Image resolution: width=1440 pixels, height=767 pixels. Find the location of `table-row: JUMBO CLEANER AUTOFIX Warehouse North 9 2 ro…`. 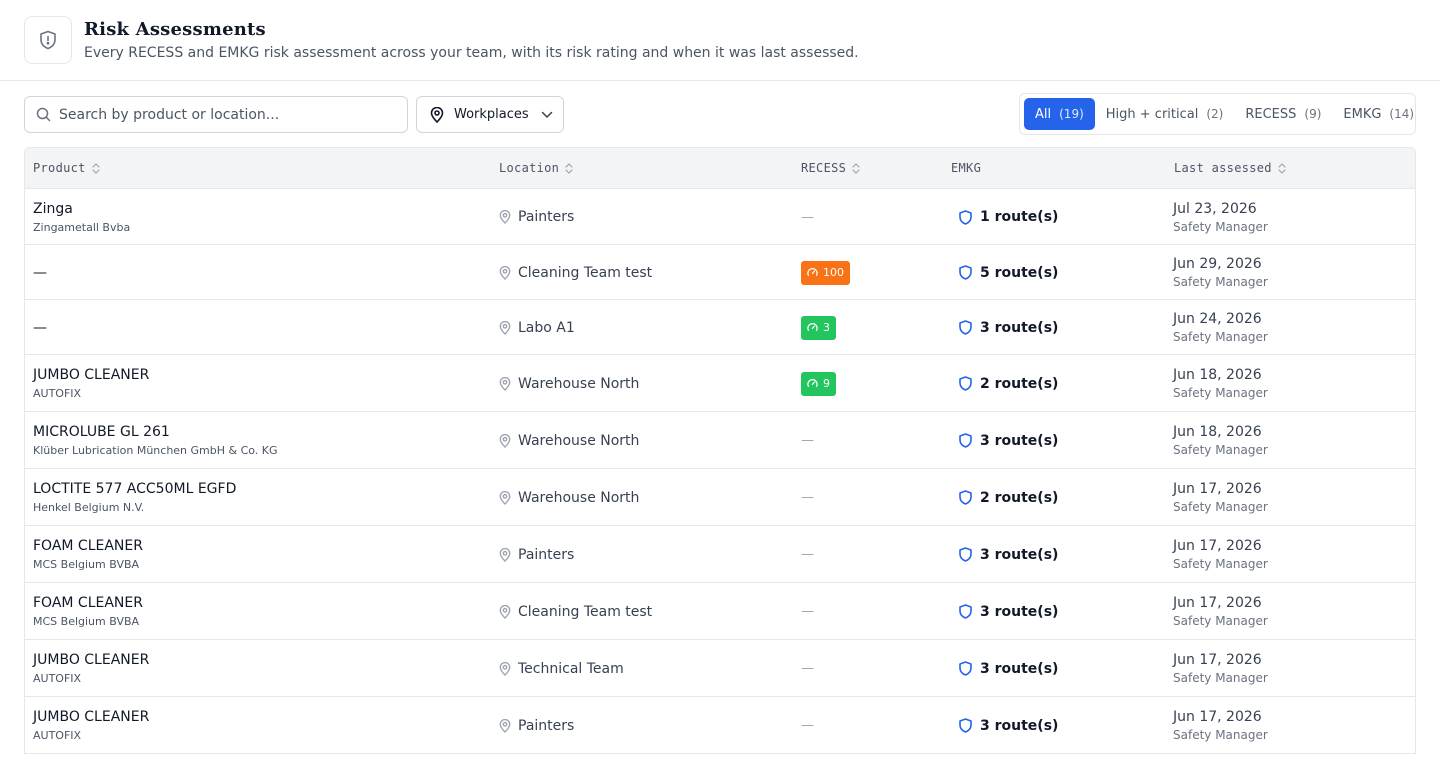

table-row: JUMBO CLEANER AUTOFIX Warehouse North 9 2 ro… is located at coordinates (720, 383).